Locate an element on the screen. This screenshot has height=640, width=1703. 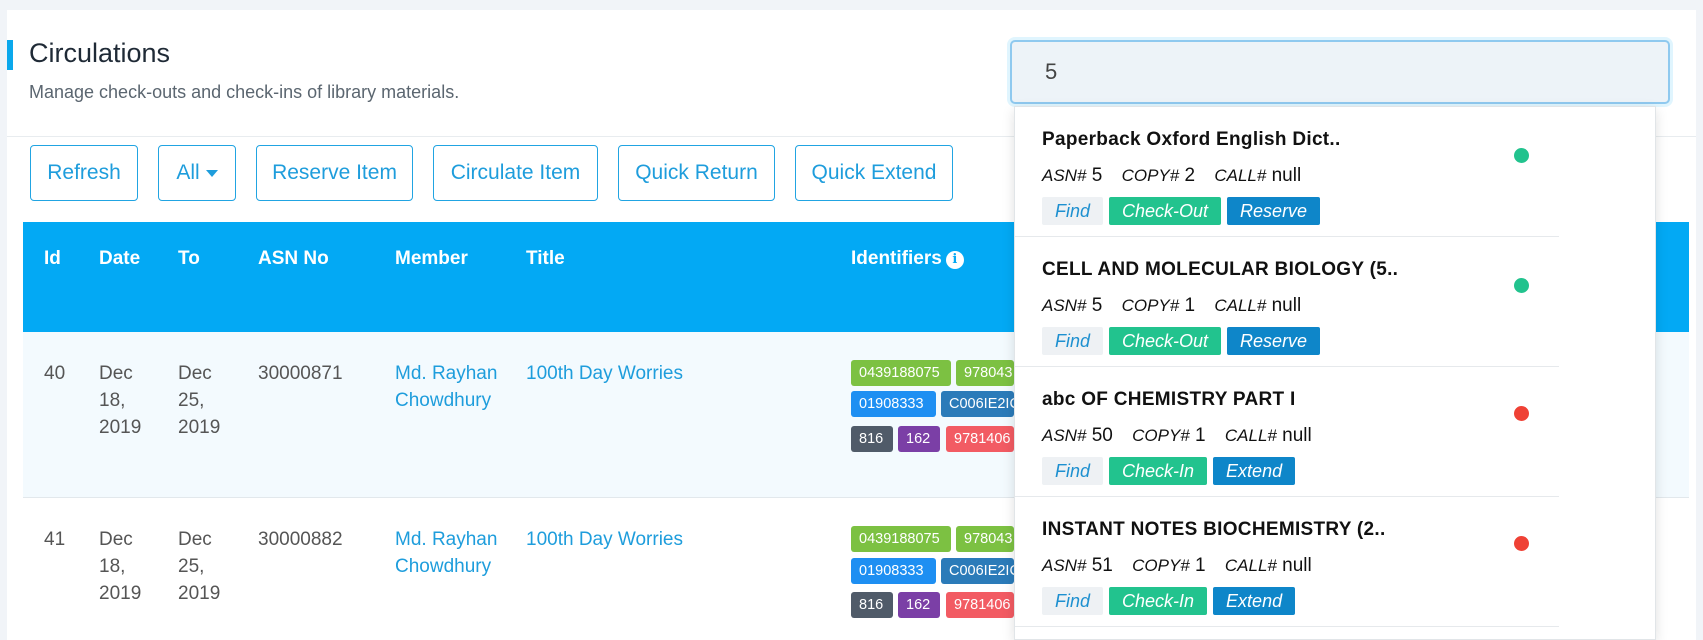
circulate-item-button: Circulate Item is located at coordinates (515, 173).